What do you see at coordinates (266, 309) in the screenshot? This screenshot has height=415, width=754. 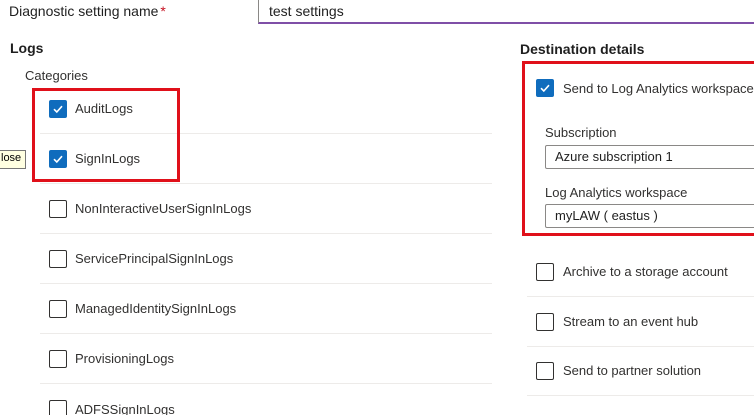 I see `category-row-managedidentity: ManagedIdentitySignInLogs` at bounding box center [266, 309].